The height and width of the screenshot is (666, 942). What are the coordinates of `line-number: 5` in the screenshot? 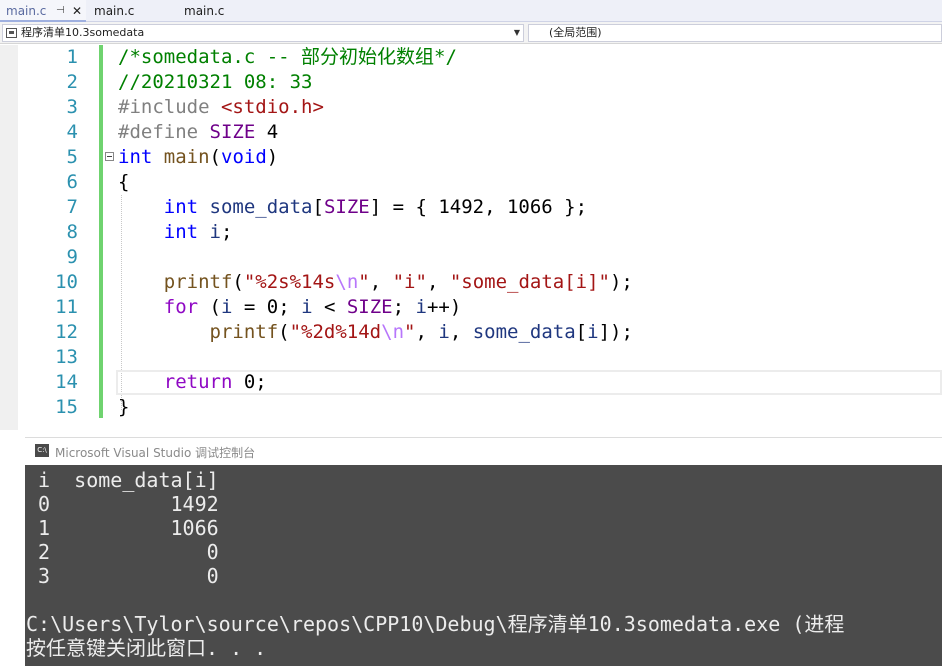 It's located at (72, 157).